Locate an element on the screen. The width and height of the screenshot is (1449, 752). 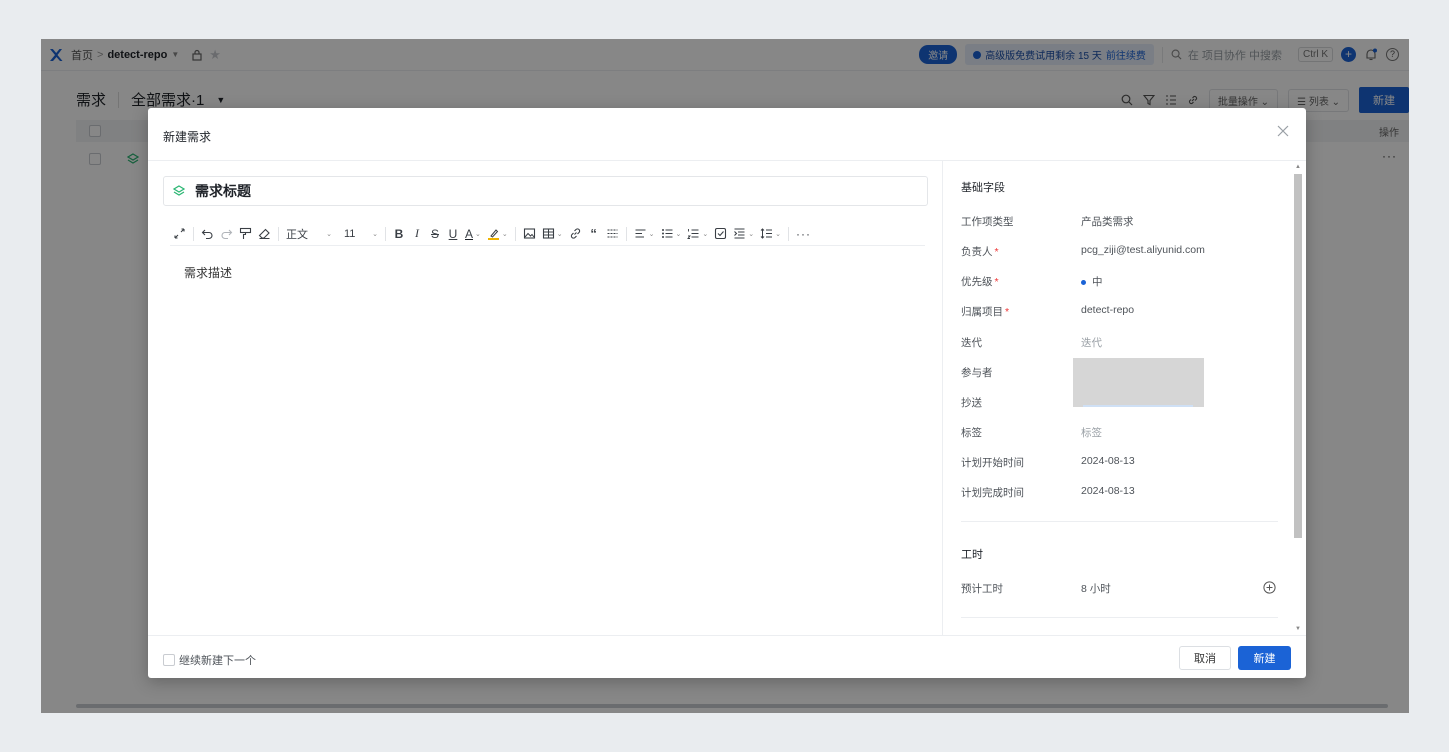
scroll-down-icon: ▼ is located at coordinates (1298, 629).